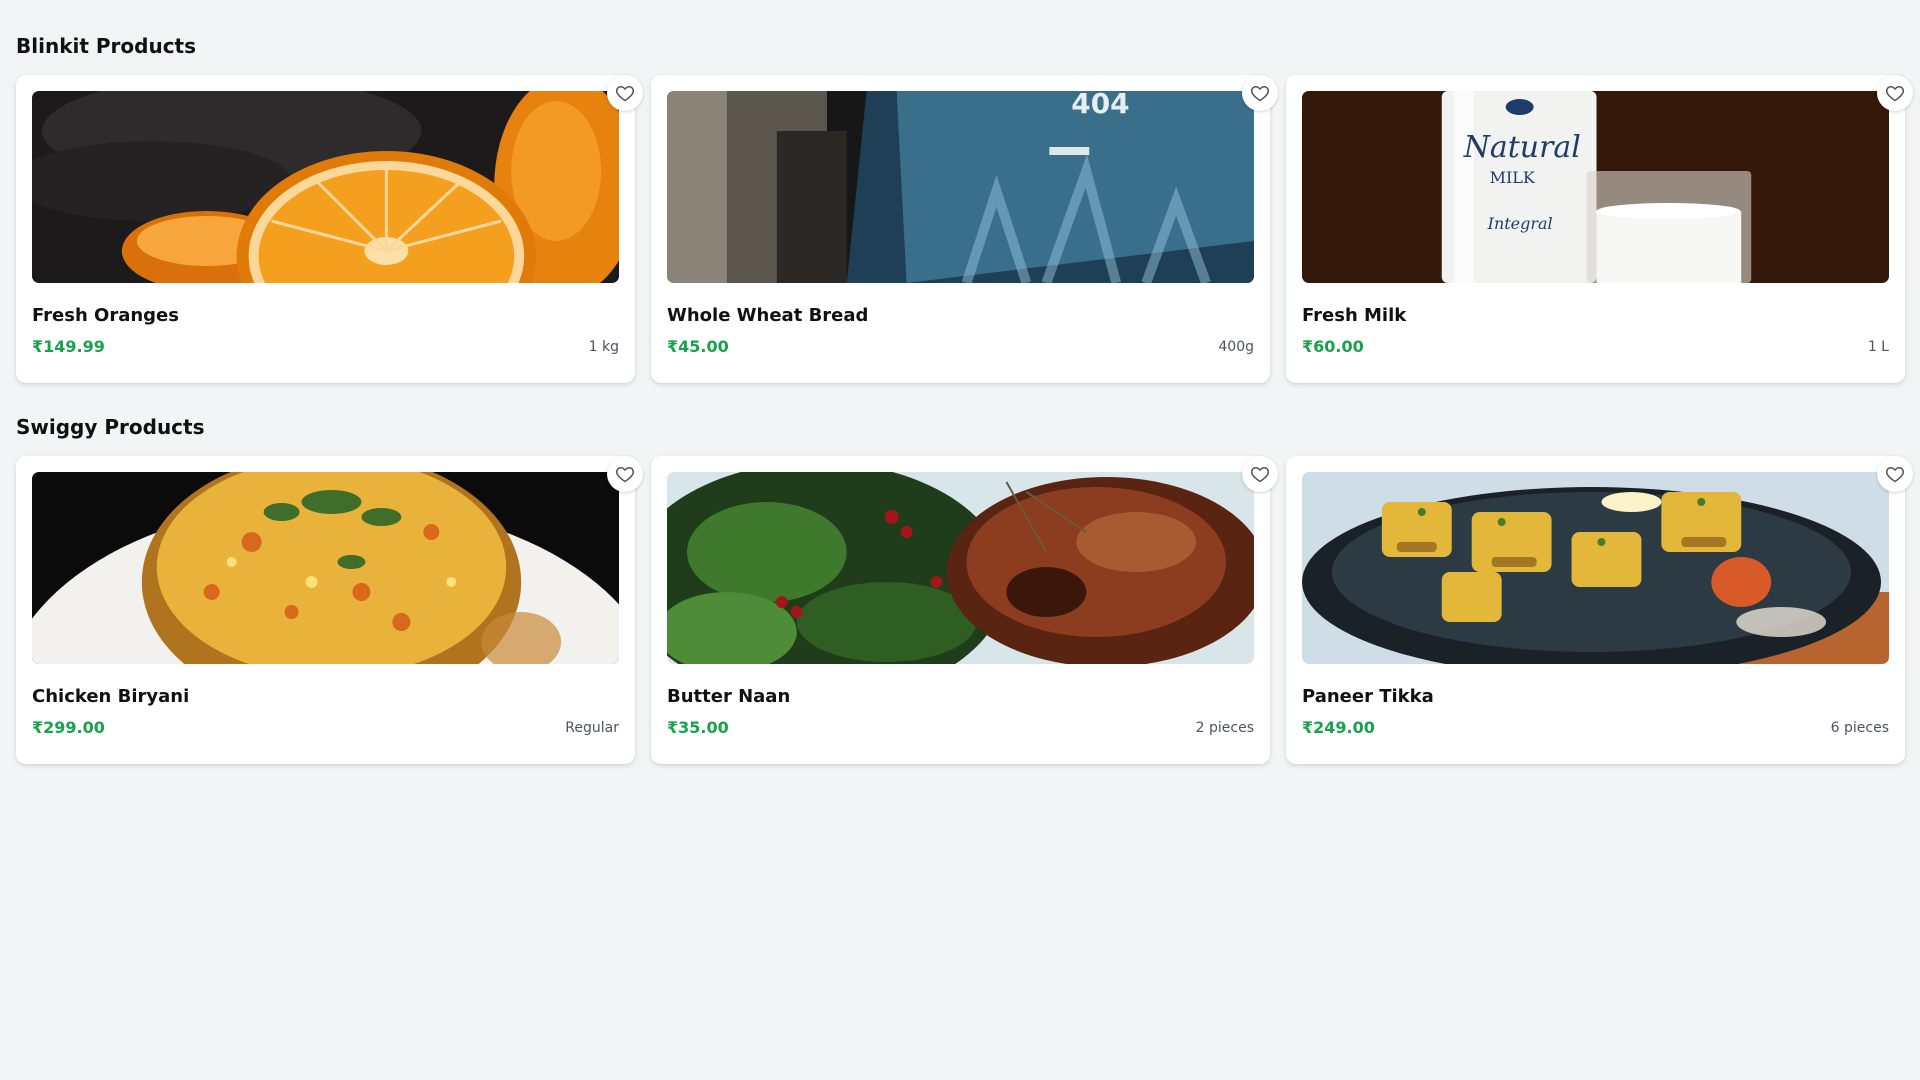  I want to click on product-quantity: 6 pieces, so click(1859, 727).